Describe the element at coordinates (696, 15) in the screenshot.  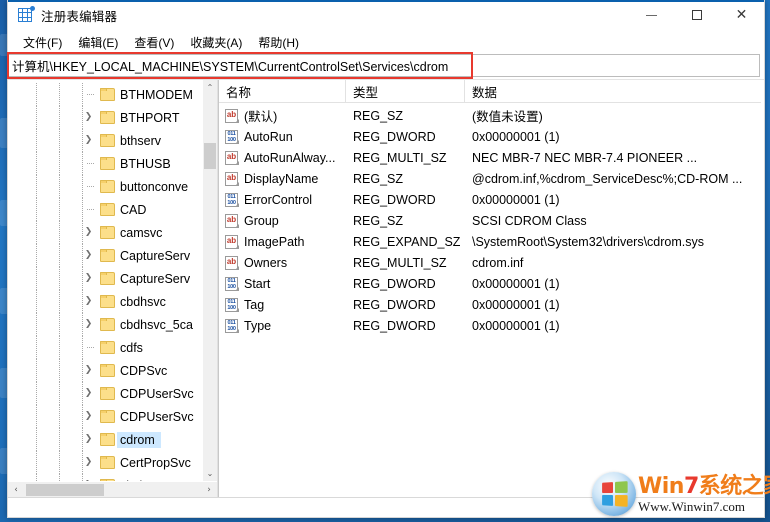
I see `maximize-button` at that location.